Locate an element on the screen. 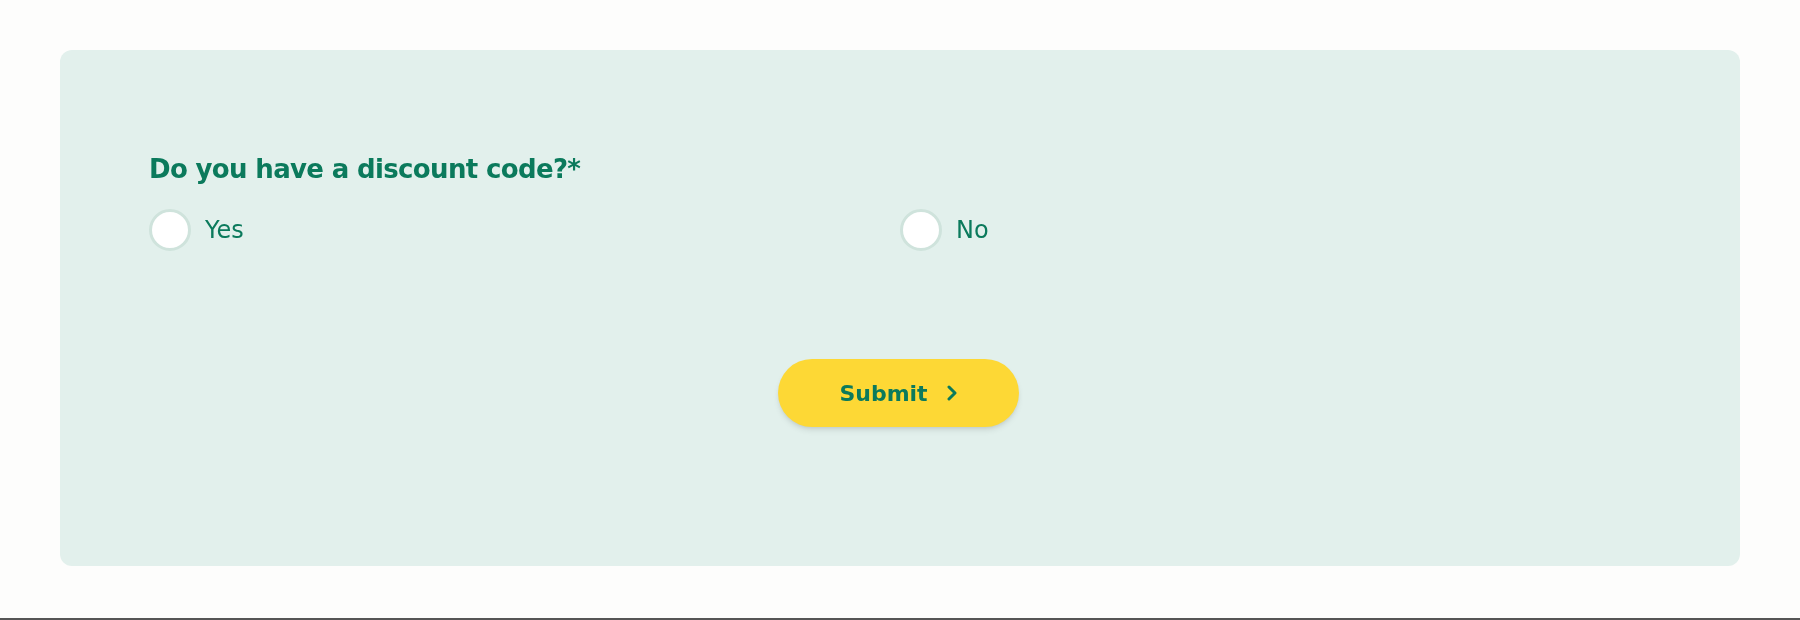 This screenshot has width=1800, height=620. chevron-right-icon is located at coordinates (951, 393).